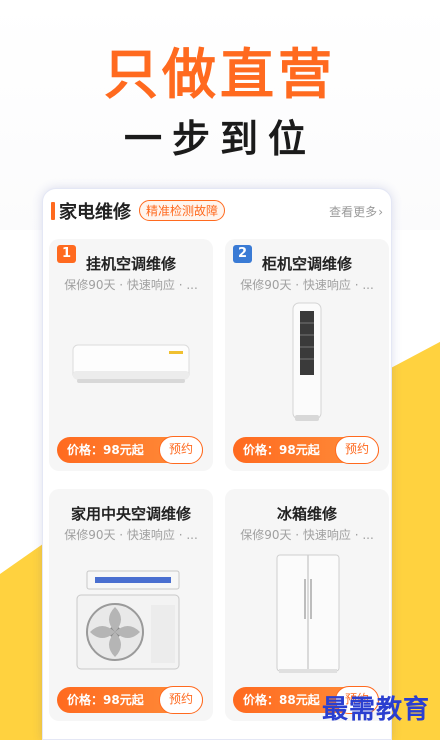 The image size is (440, 740). I want to click on service-item-tower-ac: 2 柜机空调维修 保修90天 · 快速响应 · ... 价格：98元起 预约, so click(307, 355).